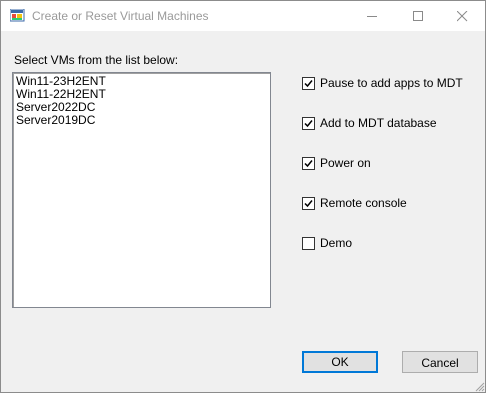 This screenshot has height=393, width=486. What do you see at coordinates (308, 243) in the screenshot?
I see `demo-checkbox` at bounding box center [308, 243].